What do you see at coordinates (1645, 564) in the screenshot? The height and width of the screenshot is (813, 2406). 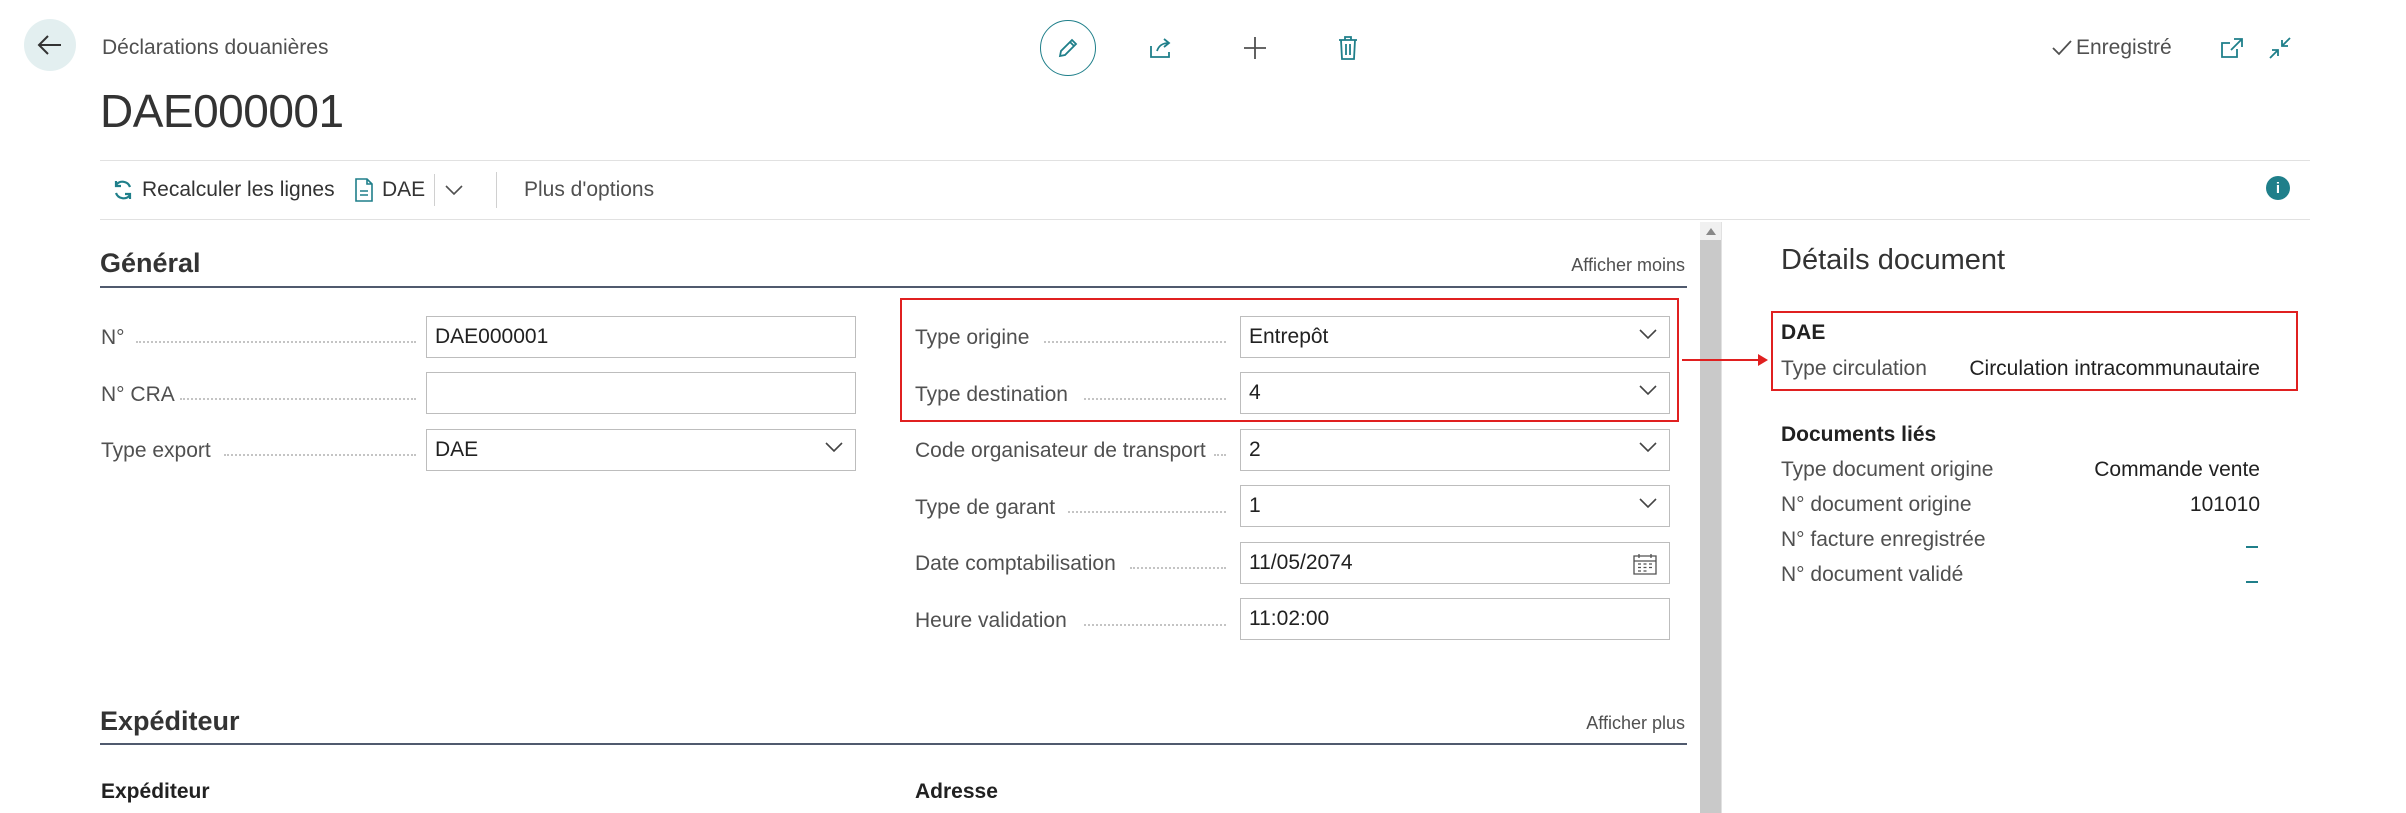 I see `calendar-icon` at bounding box center [1645, 564].